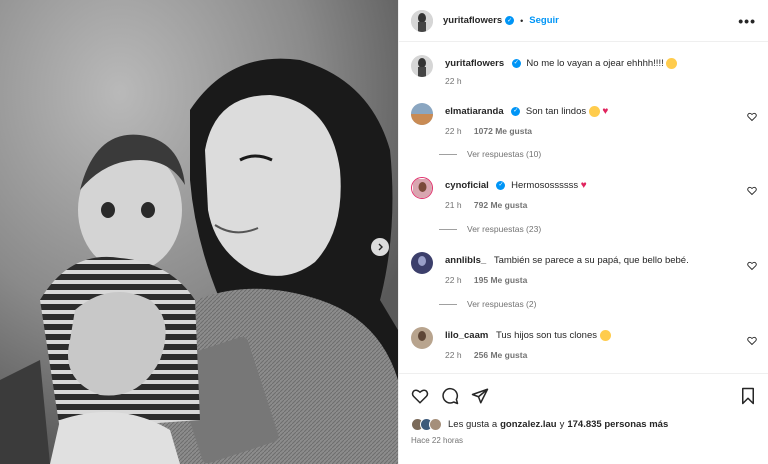  Describe the element at coordinates (528, 424) in the screenshot. I see `likes-user: gonzalez.lau` at that location.